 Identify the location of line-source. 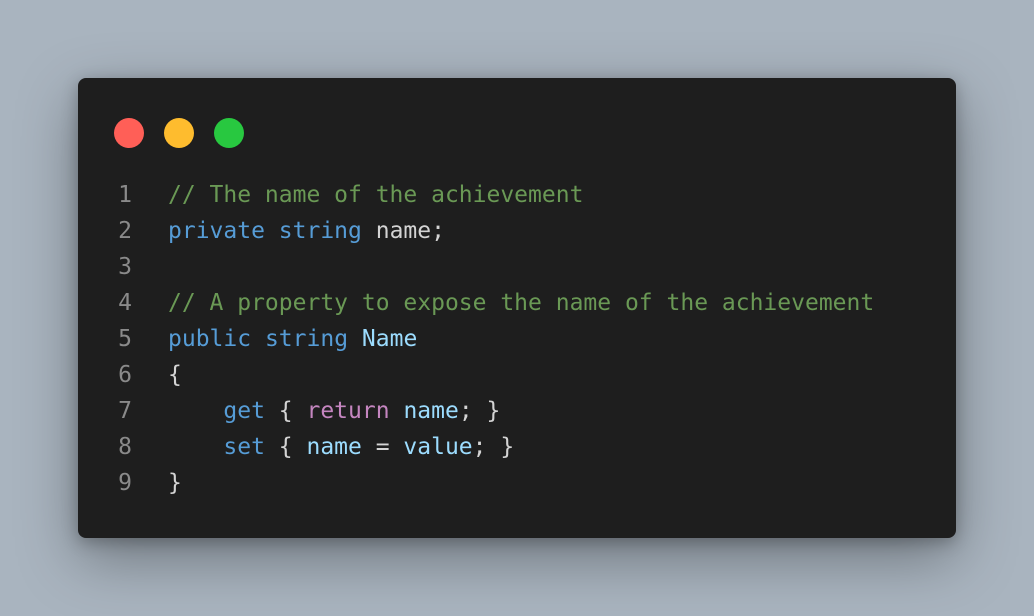
(150, 267).